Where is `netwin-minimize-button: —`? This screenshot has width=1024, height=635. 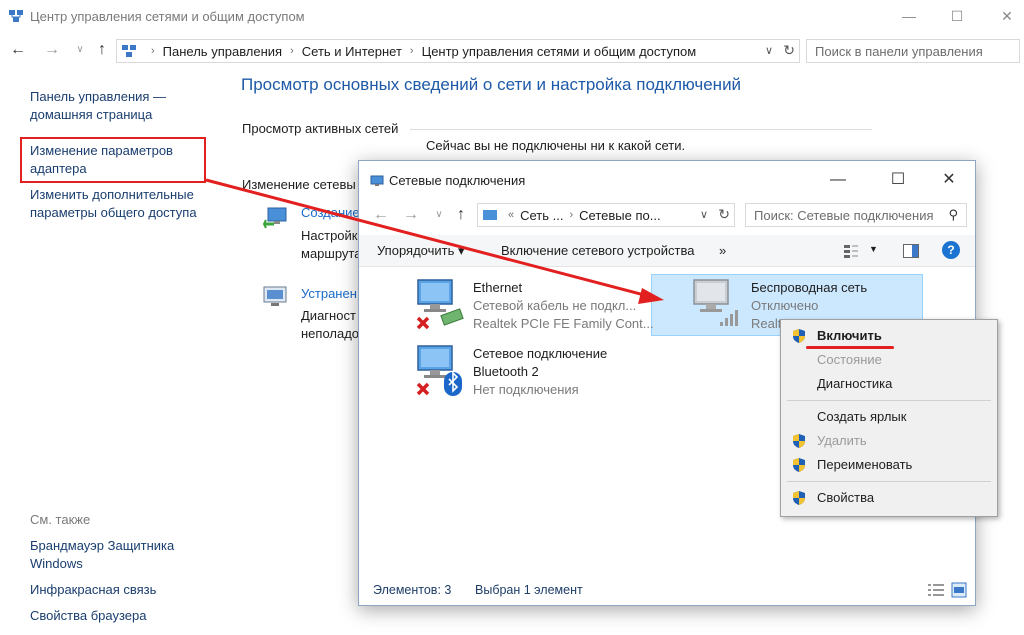 netwin-minimize-button: — is located at coordinates (838, 180).